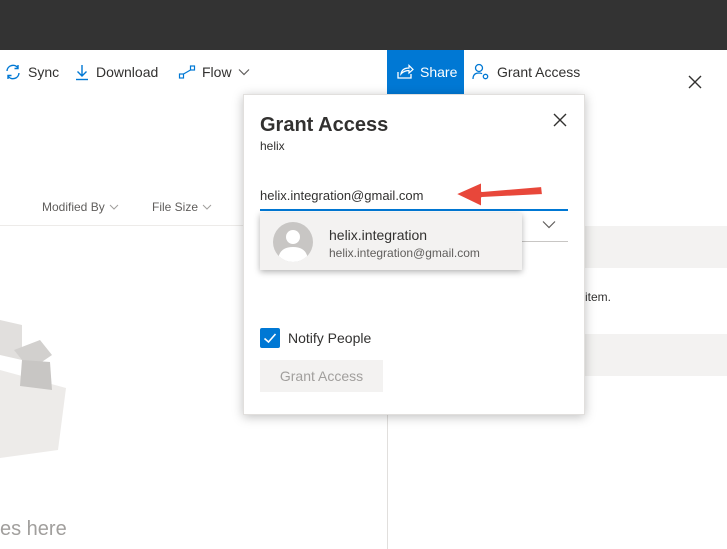  I want to click on download-label: Download, so click(127, 72).